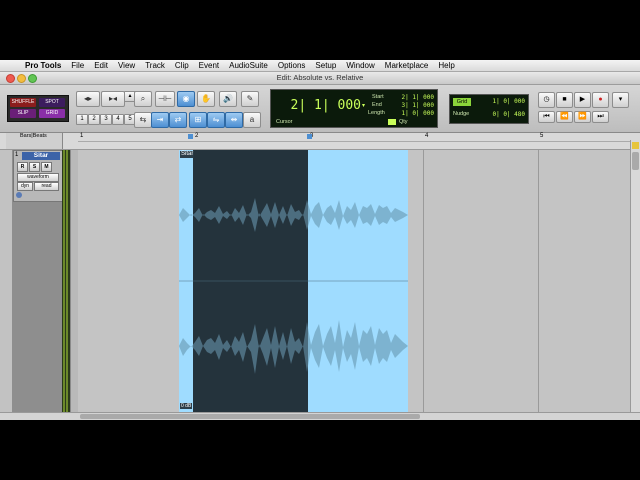 Image resolution: width=640 pixels, height=480 pixels. What do you see at coordinates (427, 136) in the screenshot?
I see `ruler-mark-4: 4` at bounding box center [427, 136].